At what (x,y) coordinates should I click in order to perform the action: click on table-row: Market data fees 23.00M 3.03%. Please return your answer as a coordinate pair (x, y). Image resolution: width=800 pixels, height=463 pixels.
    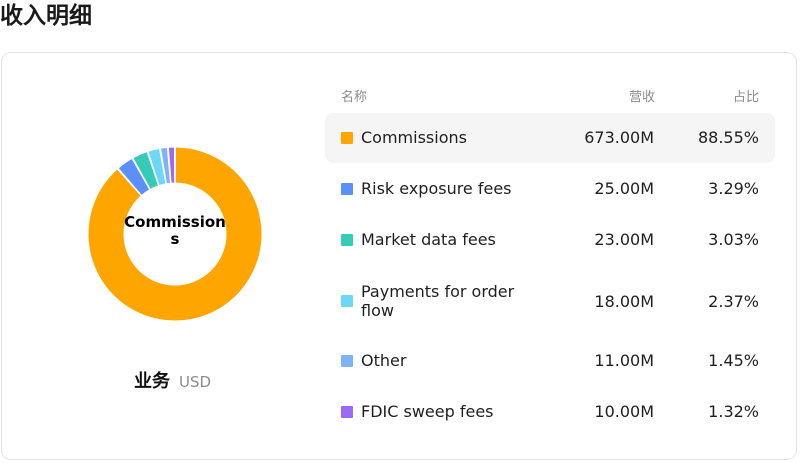
    Looking at the image, I should click on (550, 240).